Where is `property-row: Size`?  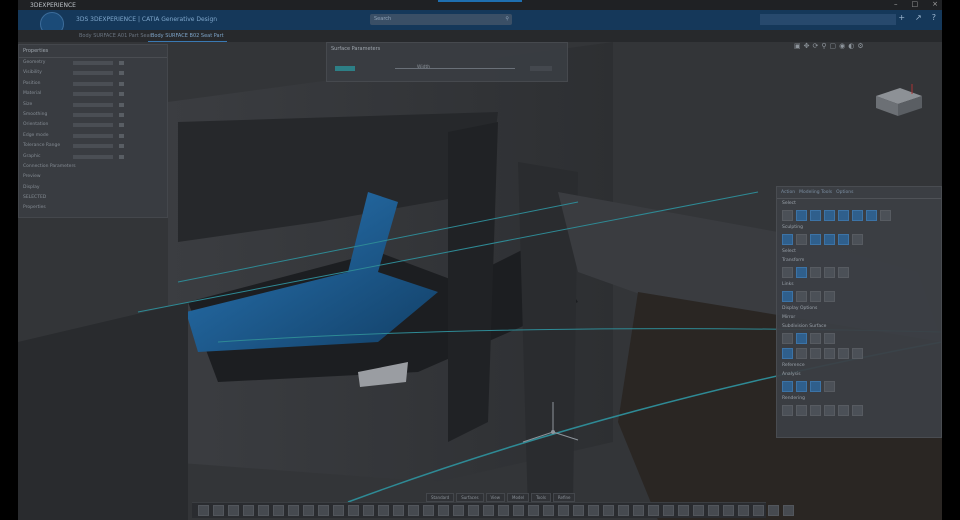 property-row: Size is located at coordinates (93, 105).